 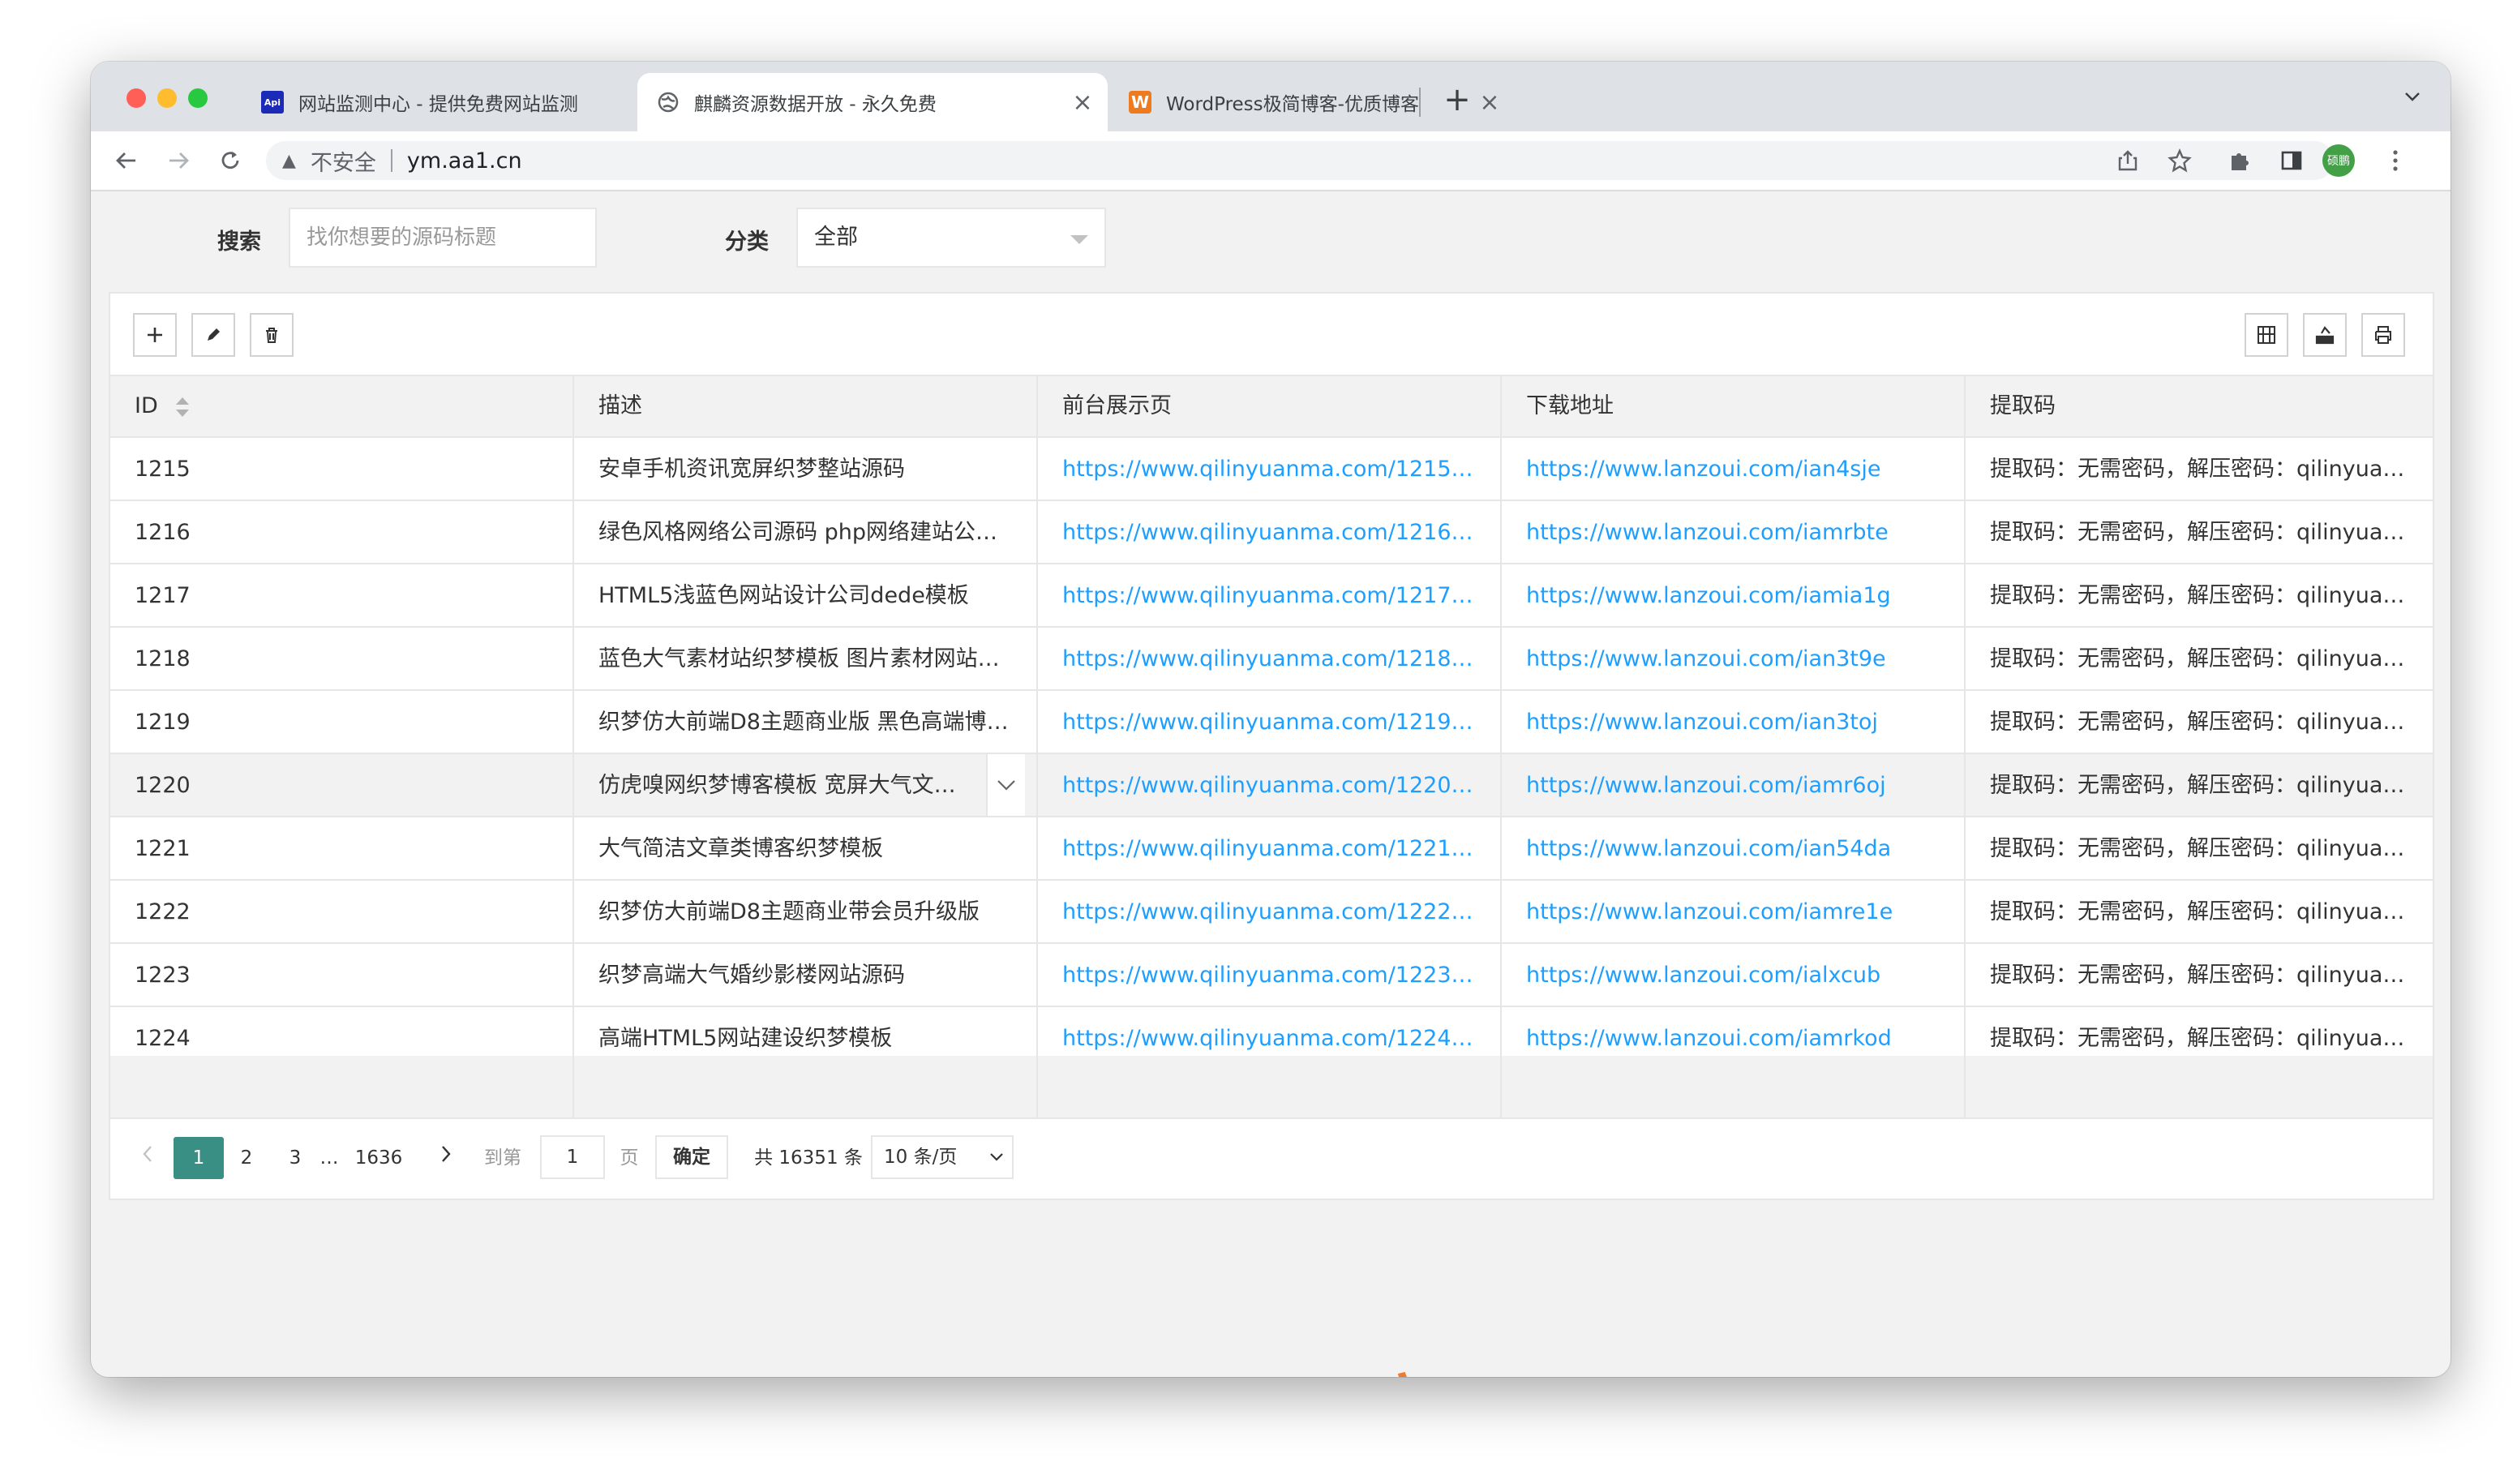 What do you see at coordinates (817, 722) in the screenshot?
I see `cell-desc: 织梦仿大前端D8主题商业版 黑色高端博客模板` at bounding box center [817, 722].